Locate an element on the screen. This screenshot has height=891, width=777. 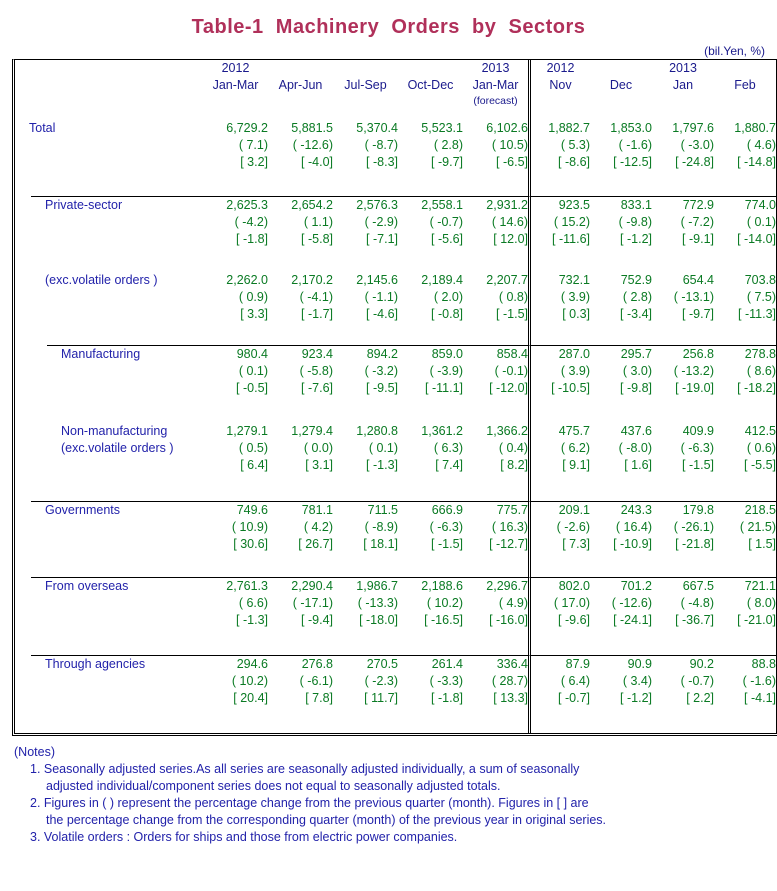
value-qoq: ( -1.6) is located at coordinates (759, 681).